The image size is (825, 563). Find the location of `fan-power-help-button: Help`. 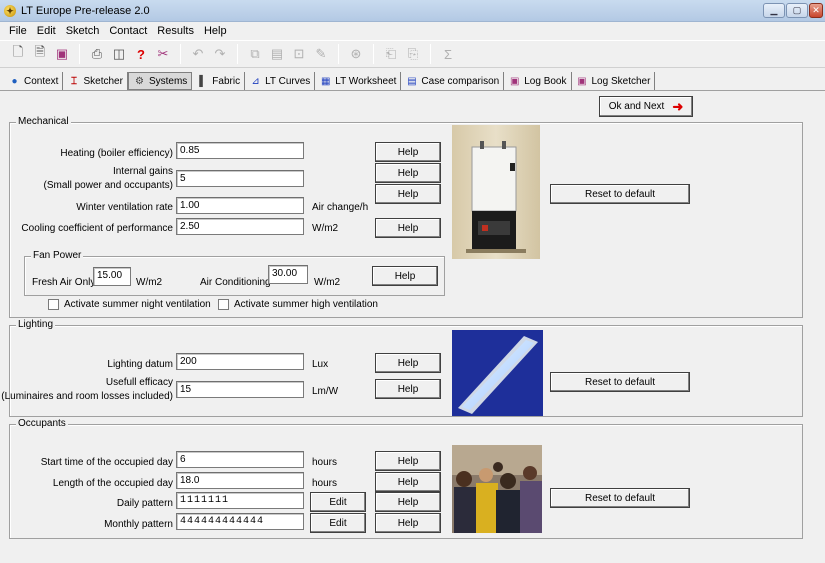

fan-power-help-button: Help is located at coordinates (405, 276).